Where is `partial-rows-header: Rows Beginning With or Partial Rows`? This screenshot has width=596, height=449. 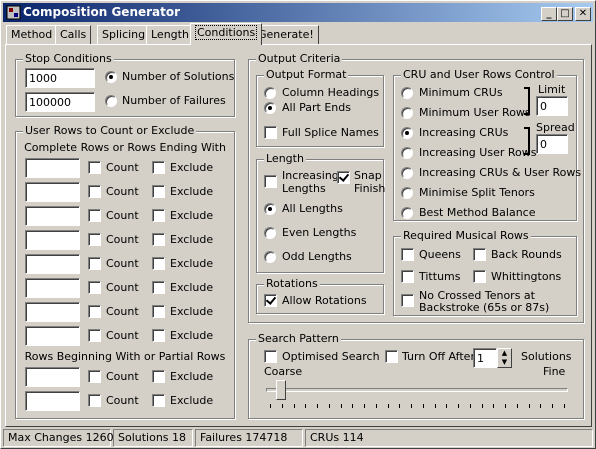
partial-rows-header: Rows Beginning With or Partial Rows is located at coordinates (125, 356).